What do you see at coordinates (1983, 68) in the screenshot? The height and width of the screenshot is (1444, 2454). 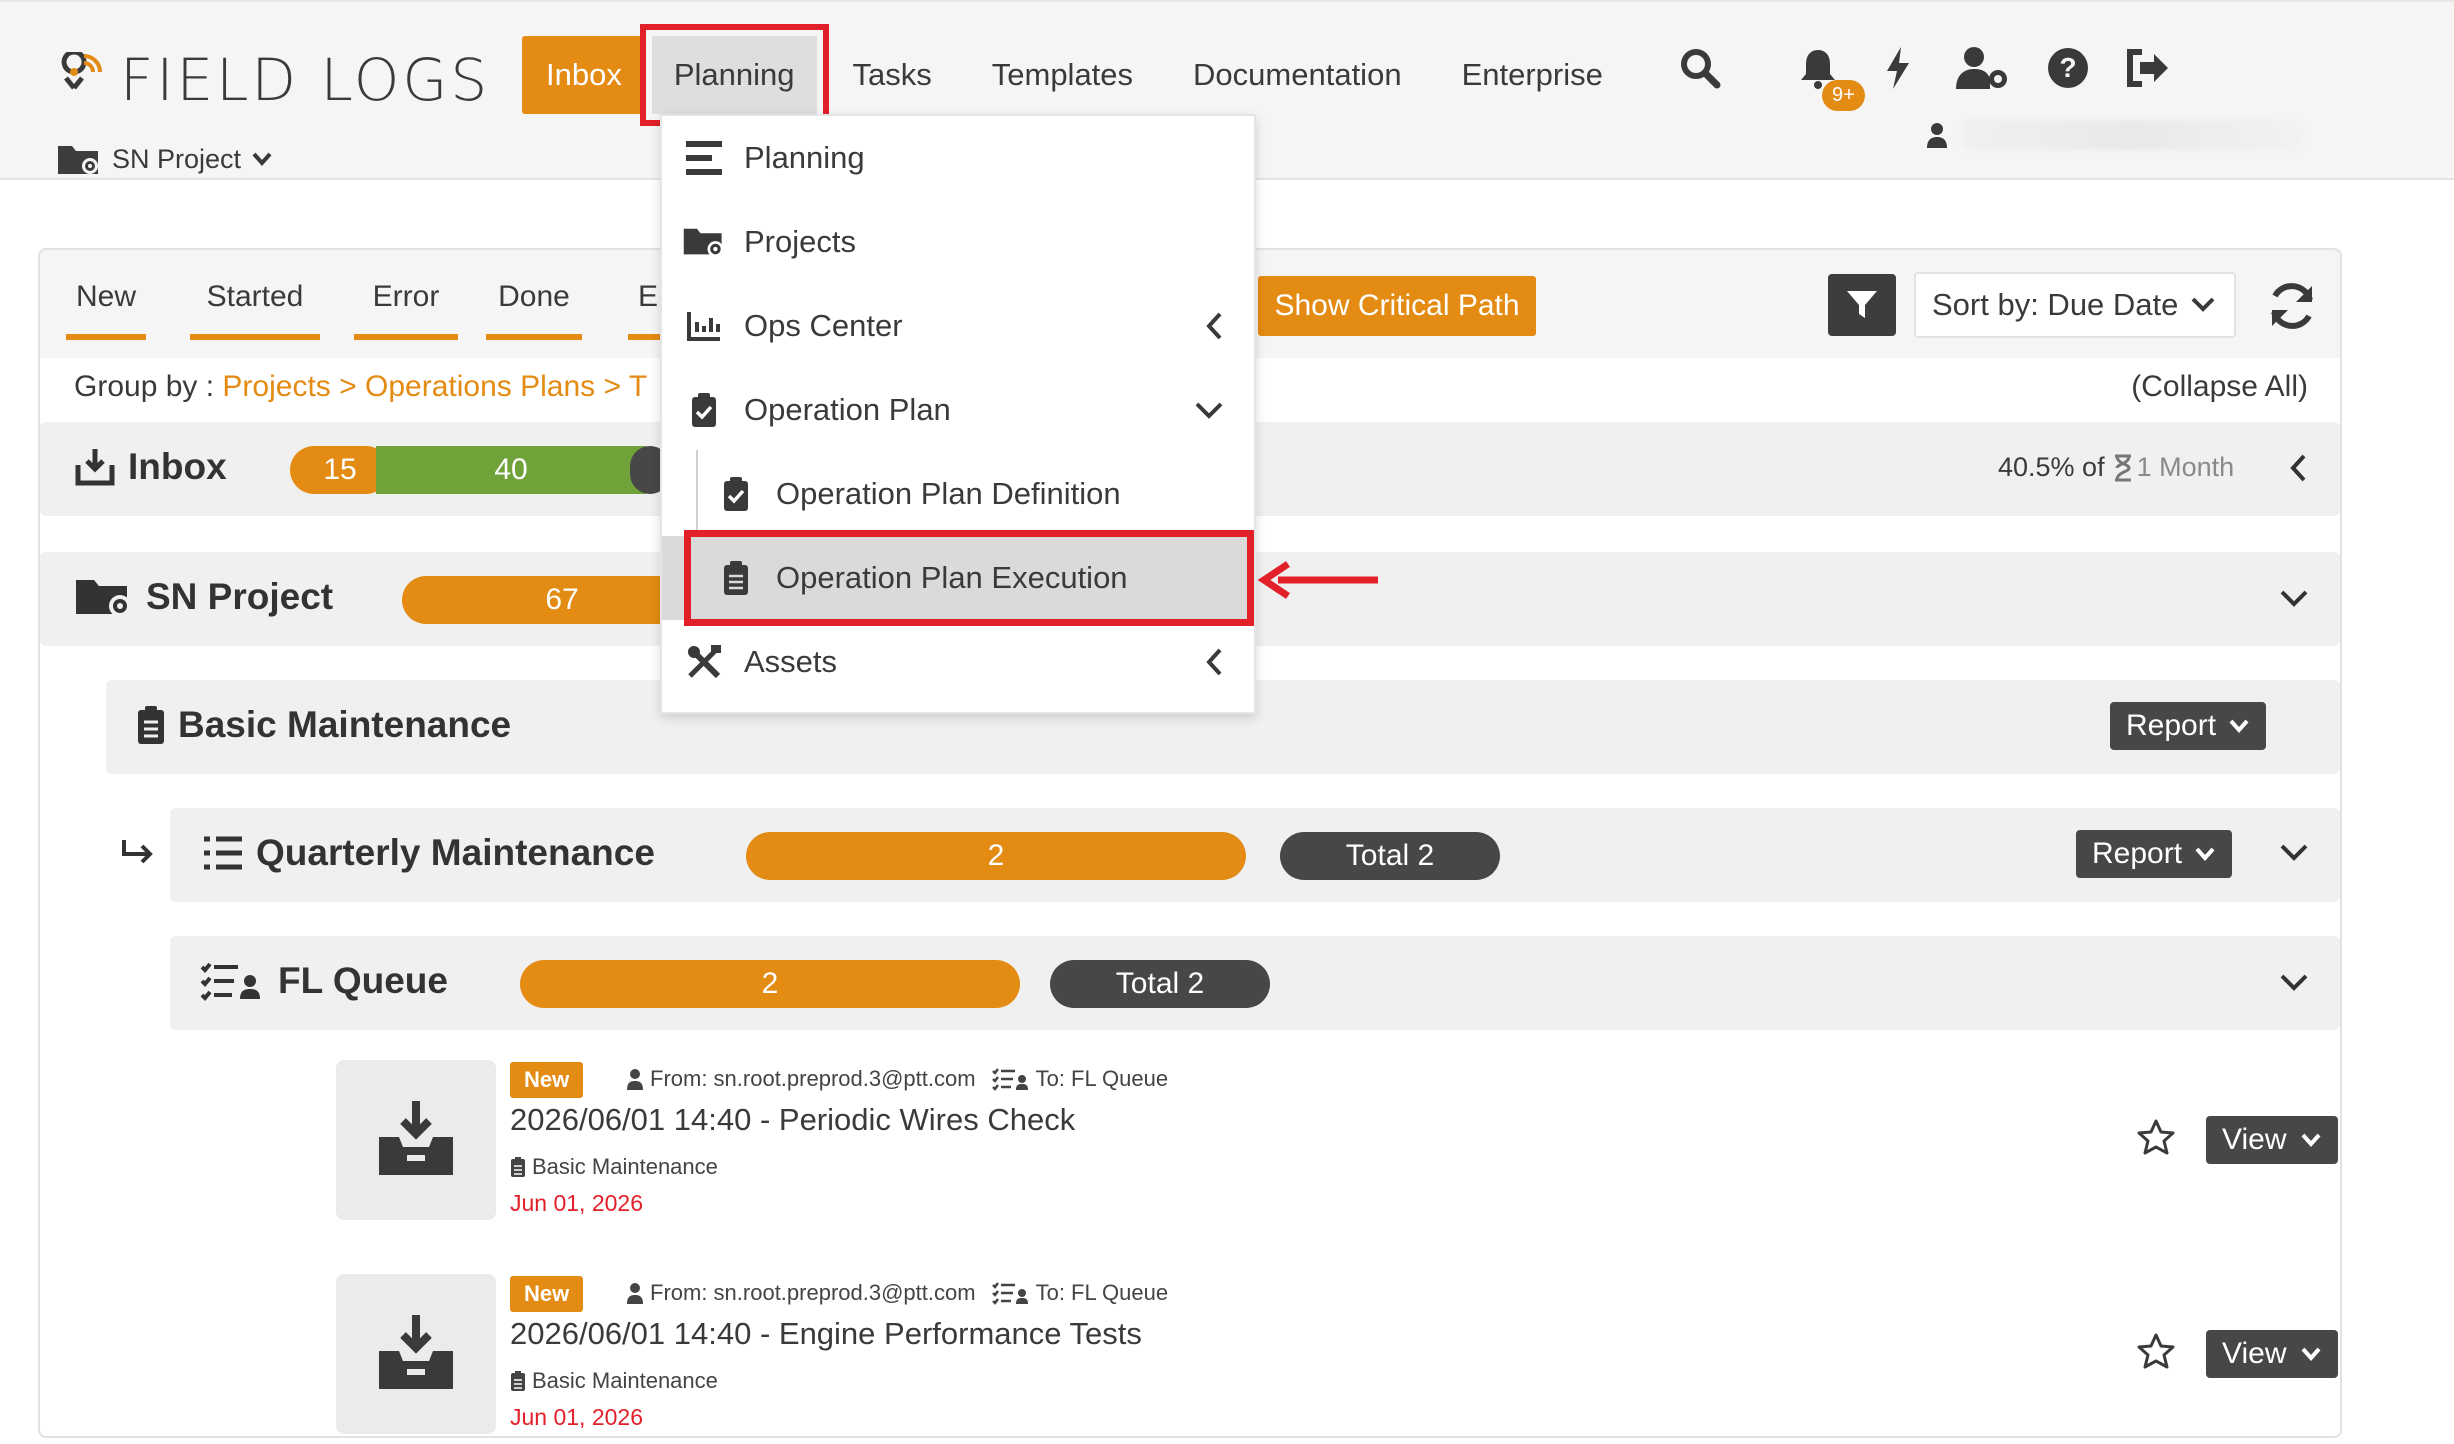 I see `user-settings-icon` at bounding box center [1983, 68].